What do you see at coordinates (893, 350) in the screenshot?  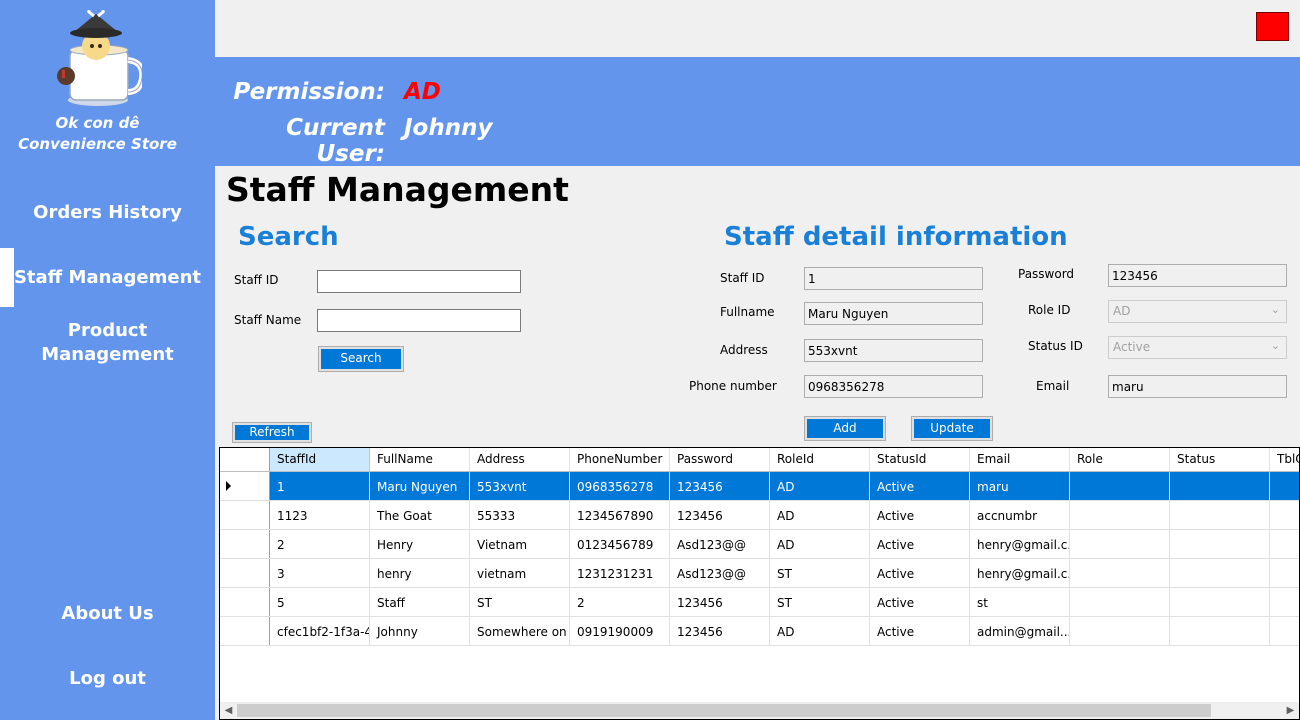 I see `detail-address-field` at bounding box center [893, 350].